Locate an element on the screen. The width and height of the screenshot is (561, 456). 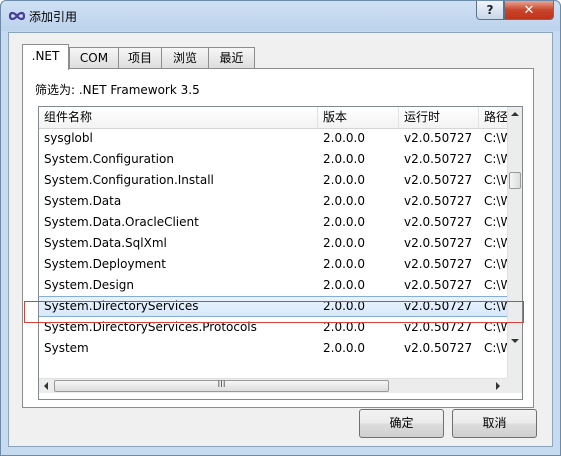
tab-com: COM is located at coordinates (94, 58).